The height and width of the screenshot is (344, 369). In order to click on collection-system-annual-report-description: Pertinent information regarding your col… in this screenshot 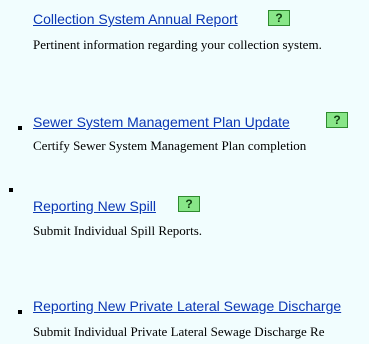, I will do `click(177, 44)`.